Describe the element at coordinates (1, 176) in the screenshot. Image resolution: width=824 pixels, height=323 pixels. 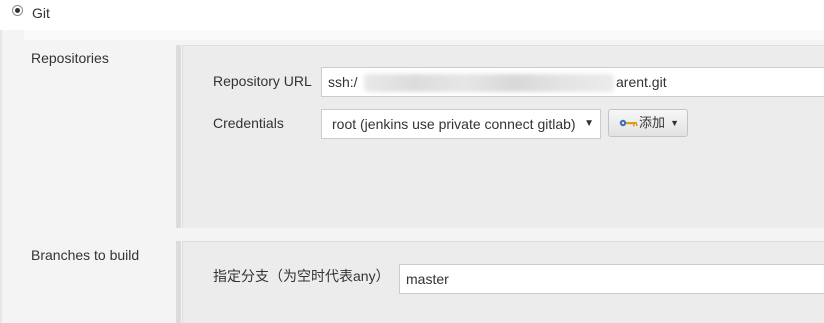
I see `panel-left-border` at that location.